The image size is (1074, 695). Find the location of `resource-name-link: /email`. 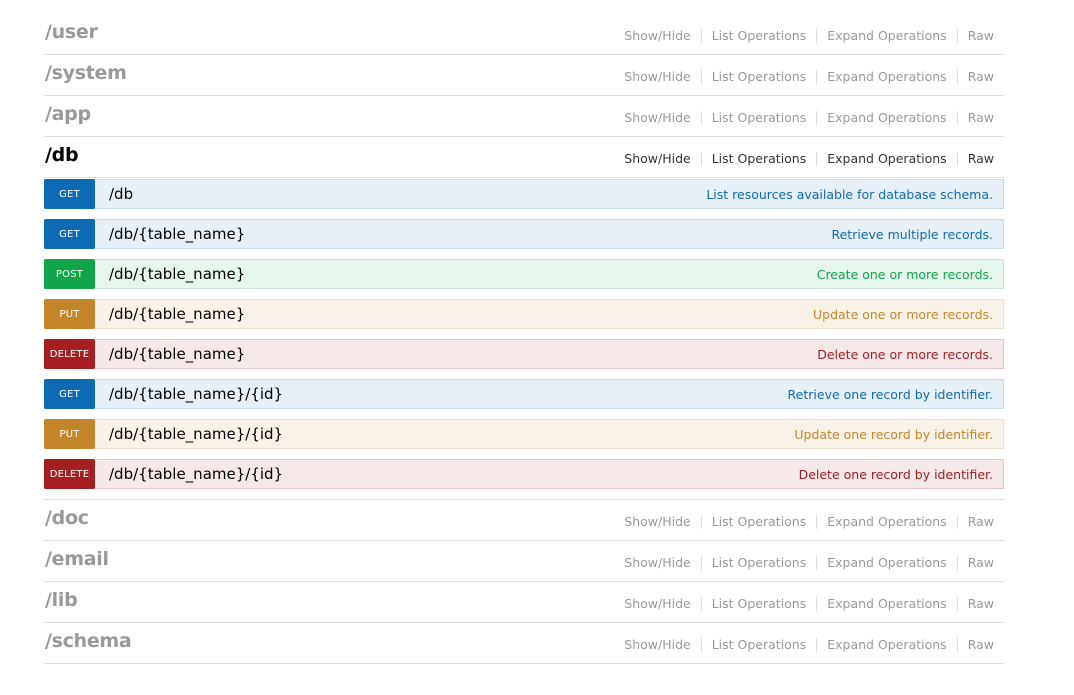

resource-name-link: /email is located at coordinates (77, 559).